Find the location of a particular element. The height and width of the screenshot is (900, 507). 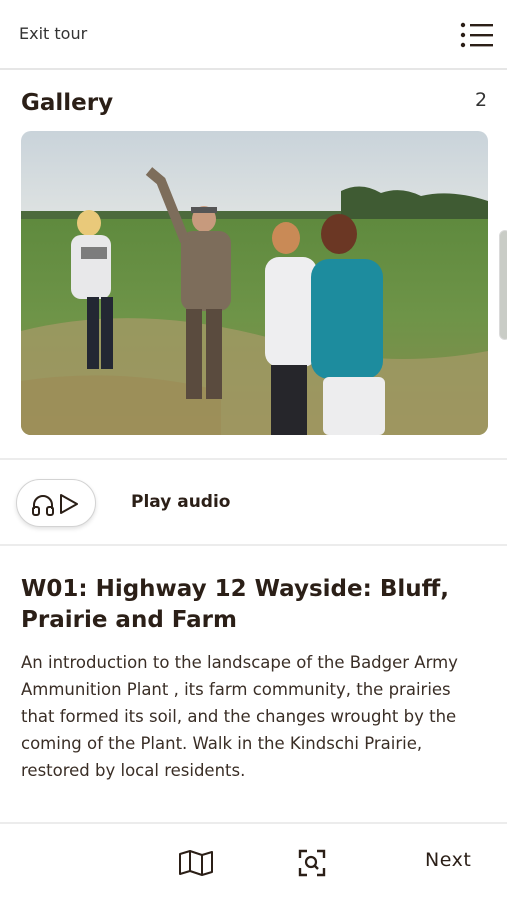

scan-search-icon is located at coordinates (312, 863).